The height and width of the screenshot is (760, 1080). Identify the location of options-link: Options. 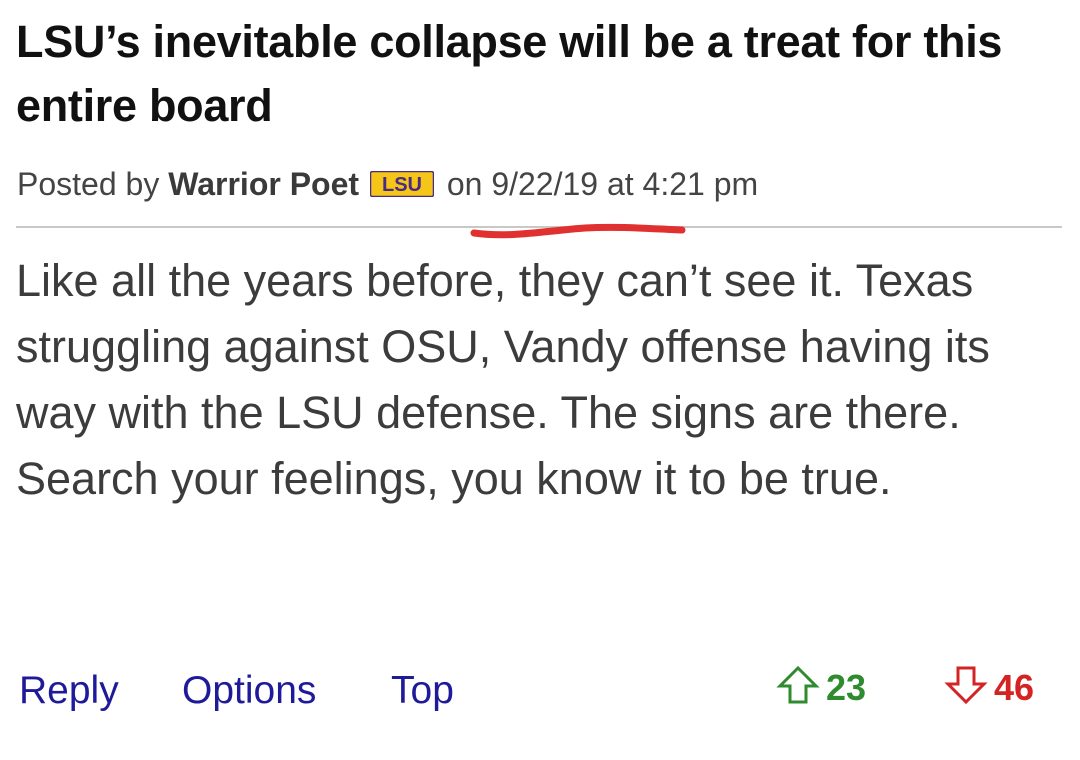
(249, 691).